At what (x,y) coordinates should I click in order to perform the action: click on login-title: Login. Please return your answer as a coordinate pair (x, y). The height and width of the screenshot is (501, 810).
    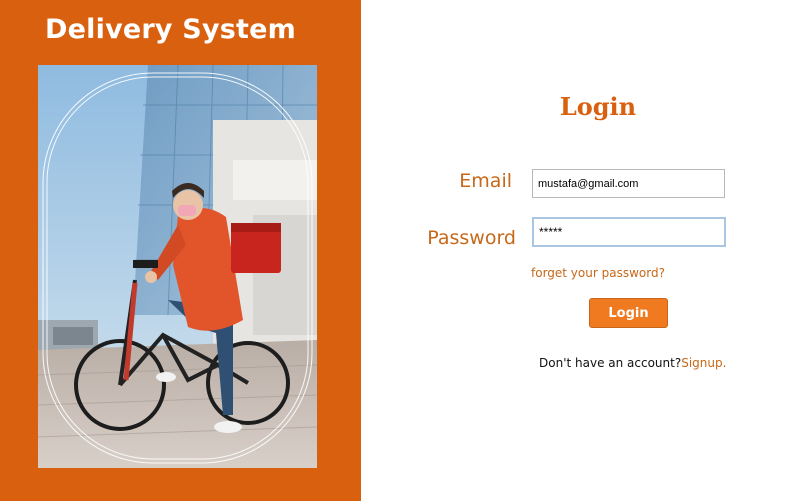
    Looking at the image, I should click on (598, 106).